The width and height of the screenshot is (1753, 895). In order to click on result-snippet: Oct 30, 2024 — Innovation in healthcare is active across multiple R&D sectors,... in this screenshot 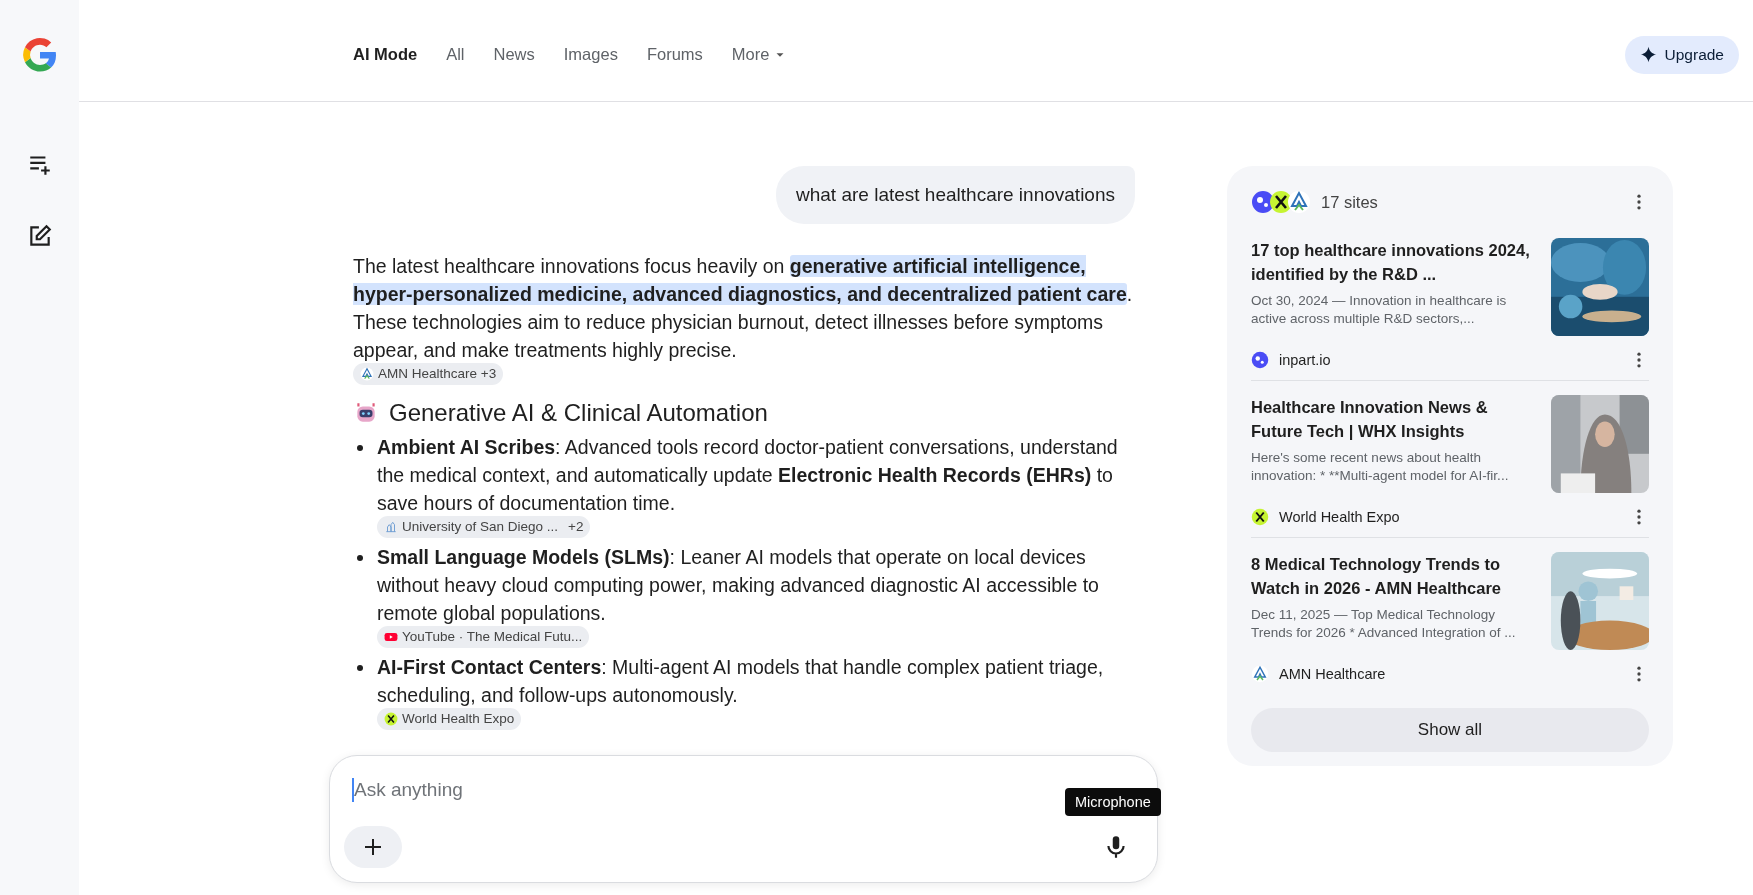, I will do `click(1379, 310)`.